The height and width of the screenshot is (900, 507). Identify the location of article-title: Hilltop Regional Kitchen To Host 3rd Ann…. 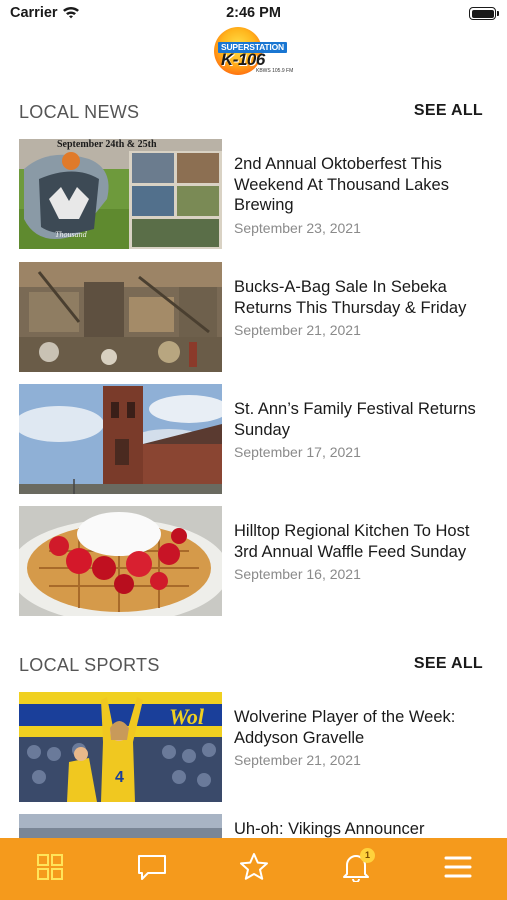
(352, 541).